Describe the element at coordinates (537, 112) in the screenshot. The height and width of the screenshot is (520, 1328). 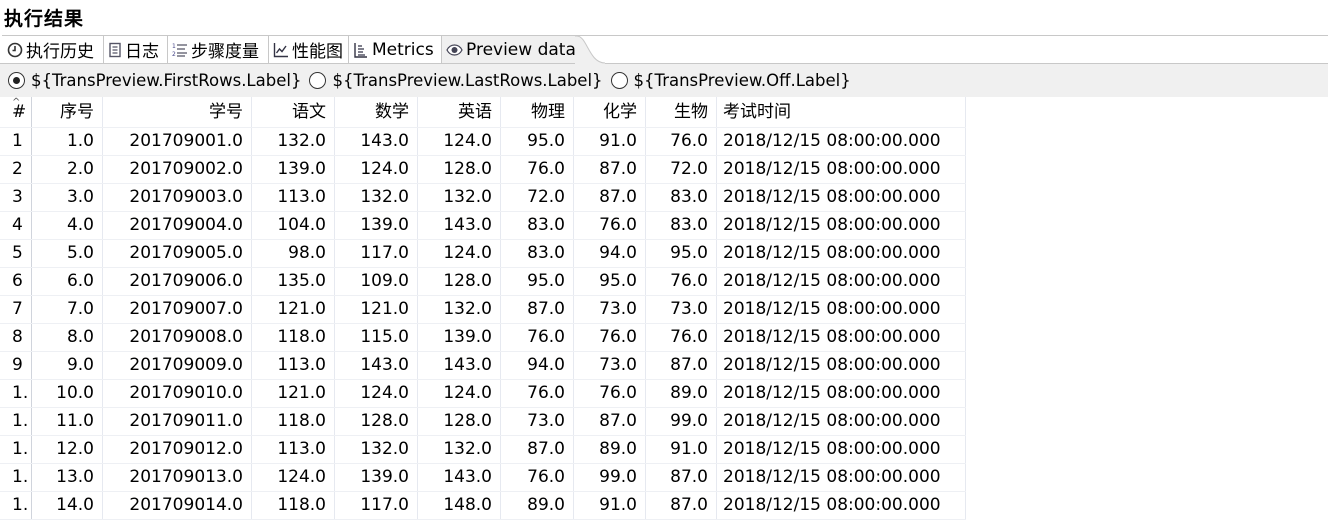
I see `column-header: 物理` at that location.